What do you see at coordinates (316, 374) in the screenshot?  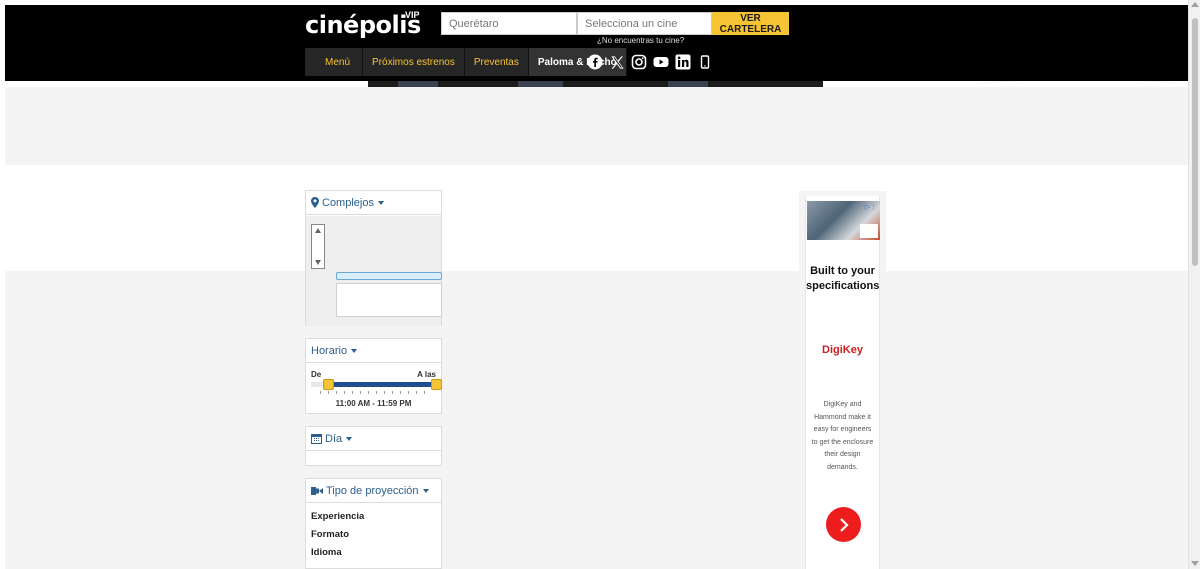 I see `time-from-label: De` at bounding box center [316, 374].